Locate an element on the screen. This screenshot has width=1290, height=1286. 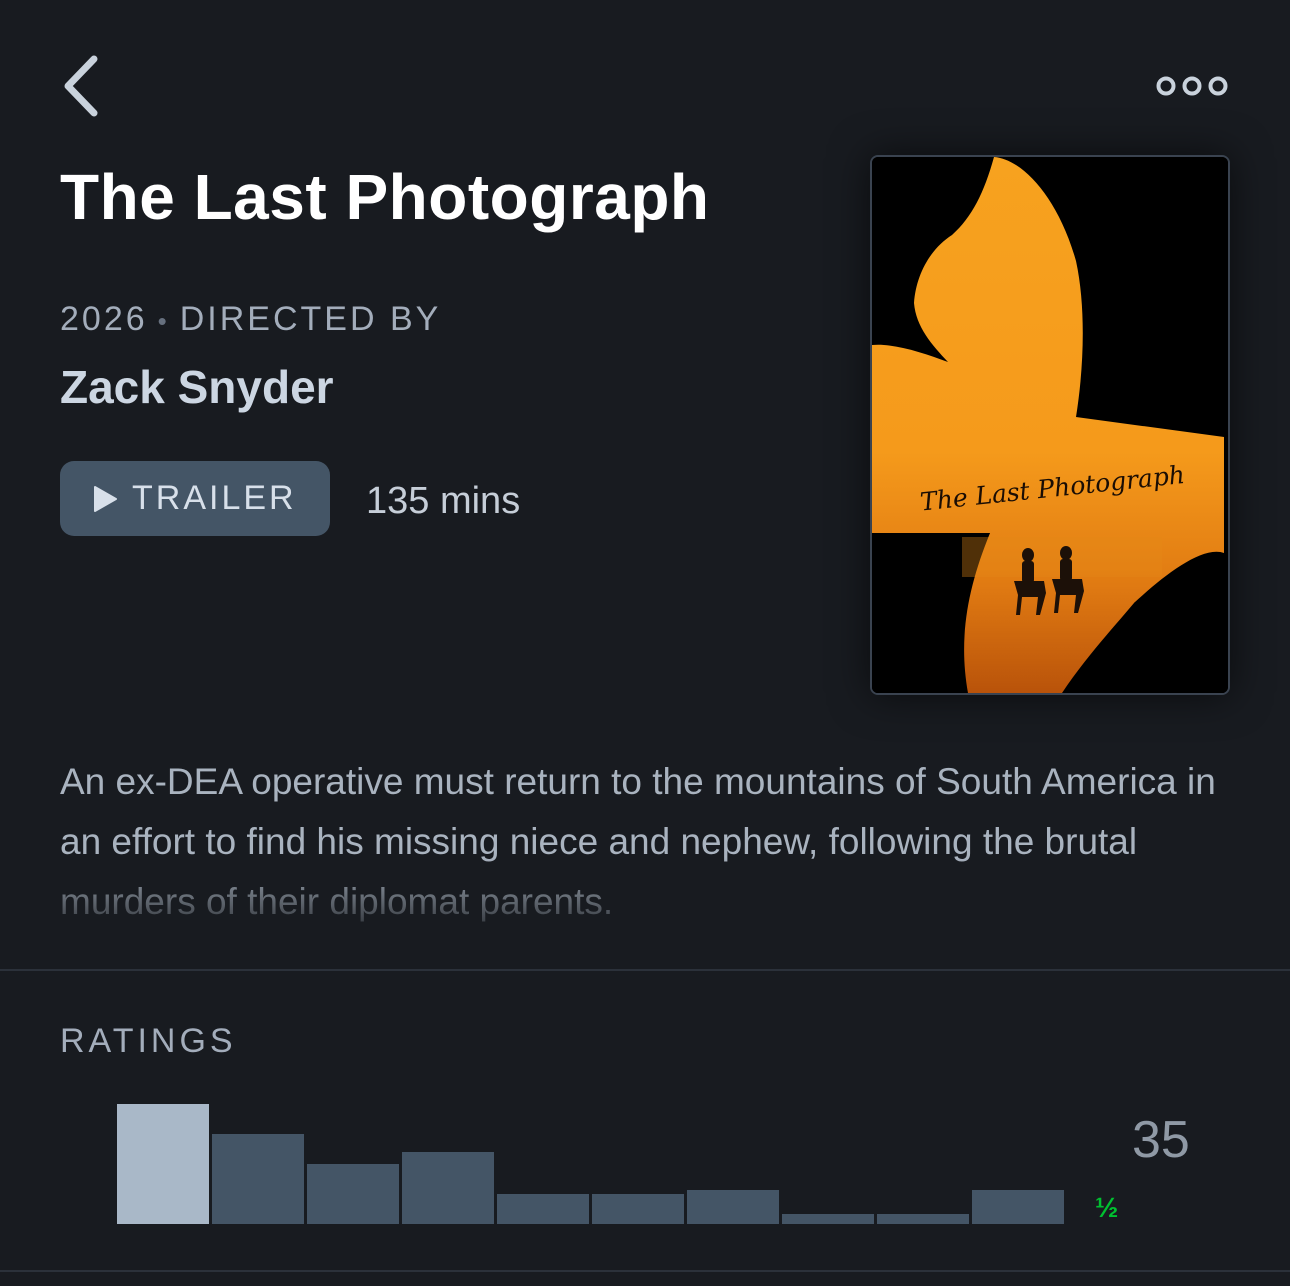
film-poster: The Last Photograph is located at coordinates (1050, 425).